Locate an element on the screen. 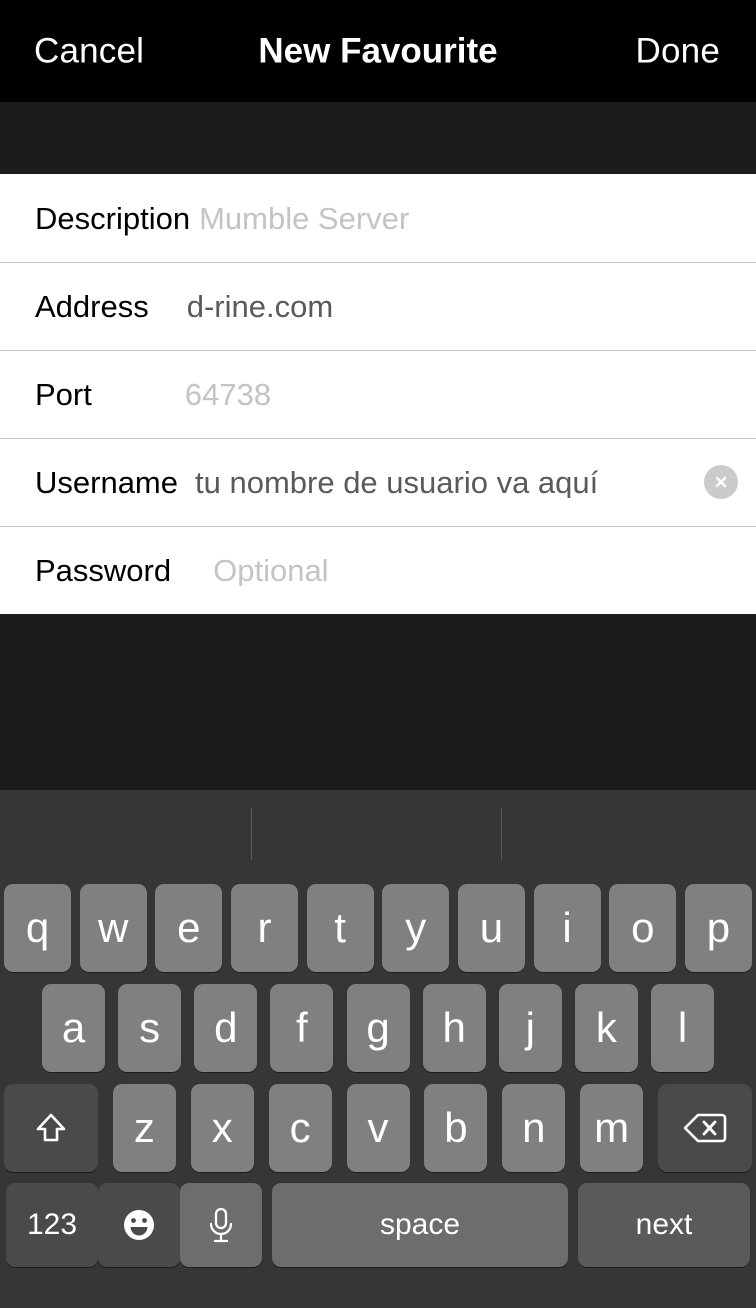 Image resolution: width=756 pixels, height=1308 pixels. navigation-bar: Cancel New Favourite Done is located at coordinates (378, 51).